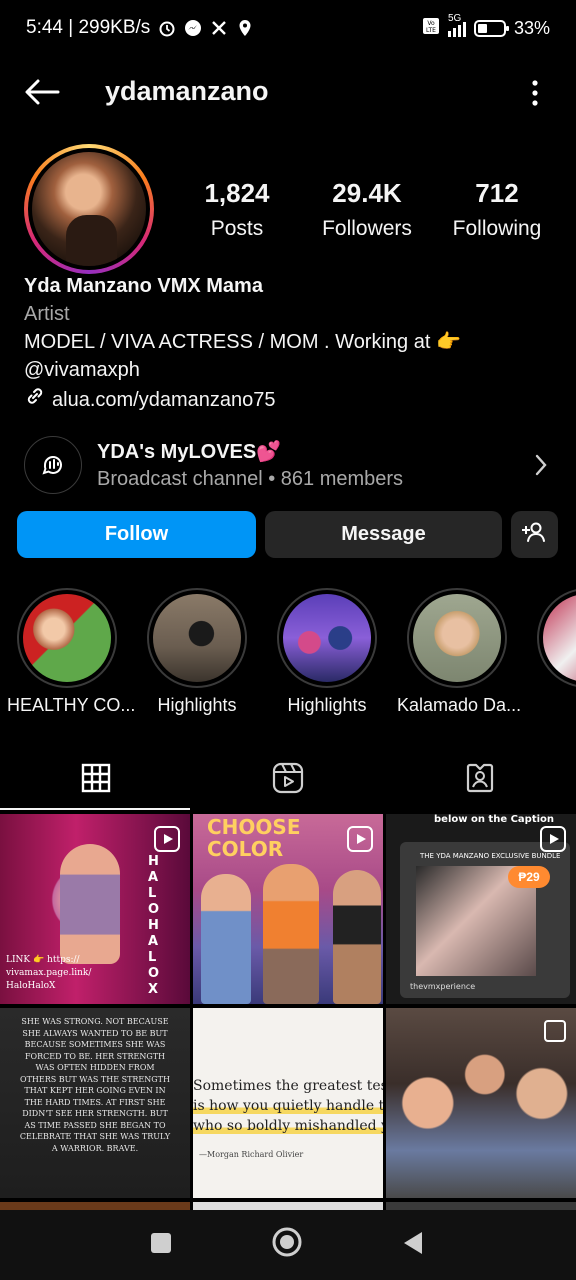  I want to click on network-type: 5G, so click(454, 18).